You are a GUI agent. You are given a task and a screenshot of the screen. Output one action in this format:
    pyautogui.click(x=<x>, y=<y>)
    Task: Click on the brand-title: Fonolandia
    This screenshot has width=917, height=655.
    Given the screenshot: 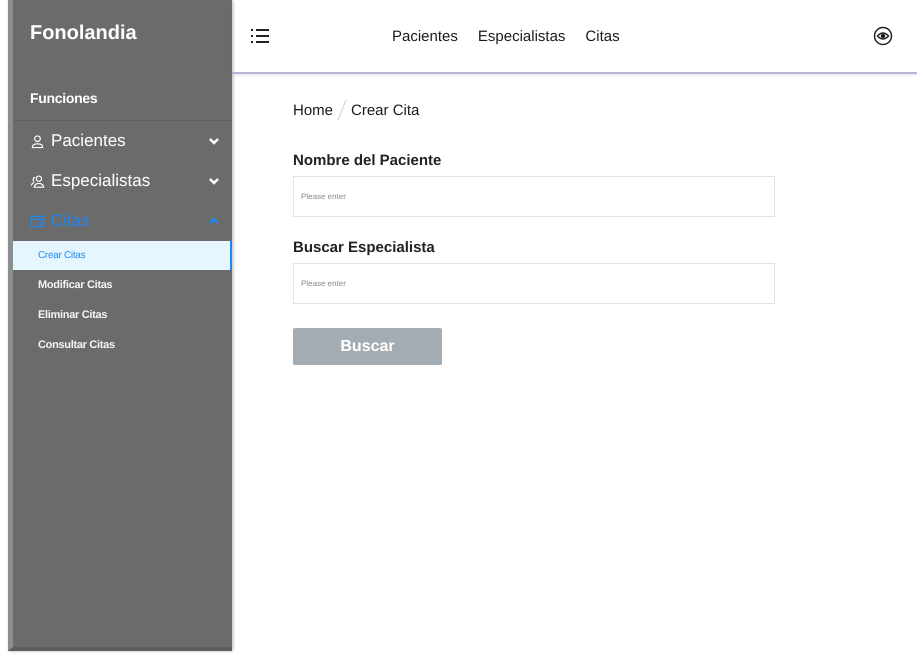 What is the action you would take?
    pyautogui.click(x=83, y=33)
    